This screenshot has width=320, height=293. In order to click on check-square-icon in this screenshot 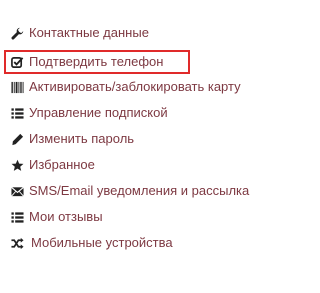, I will do `click(17, 62)`.